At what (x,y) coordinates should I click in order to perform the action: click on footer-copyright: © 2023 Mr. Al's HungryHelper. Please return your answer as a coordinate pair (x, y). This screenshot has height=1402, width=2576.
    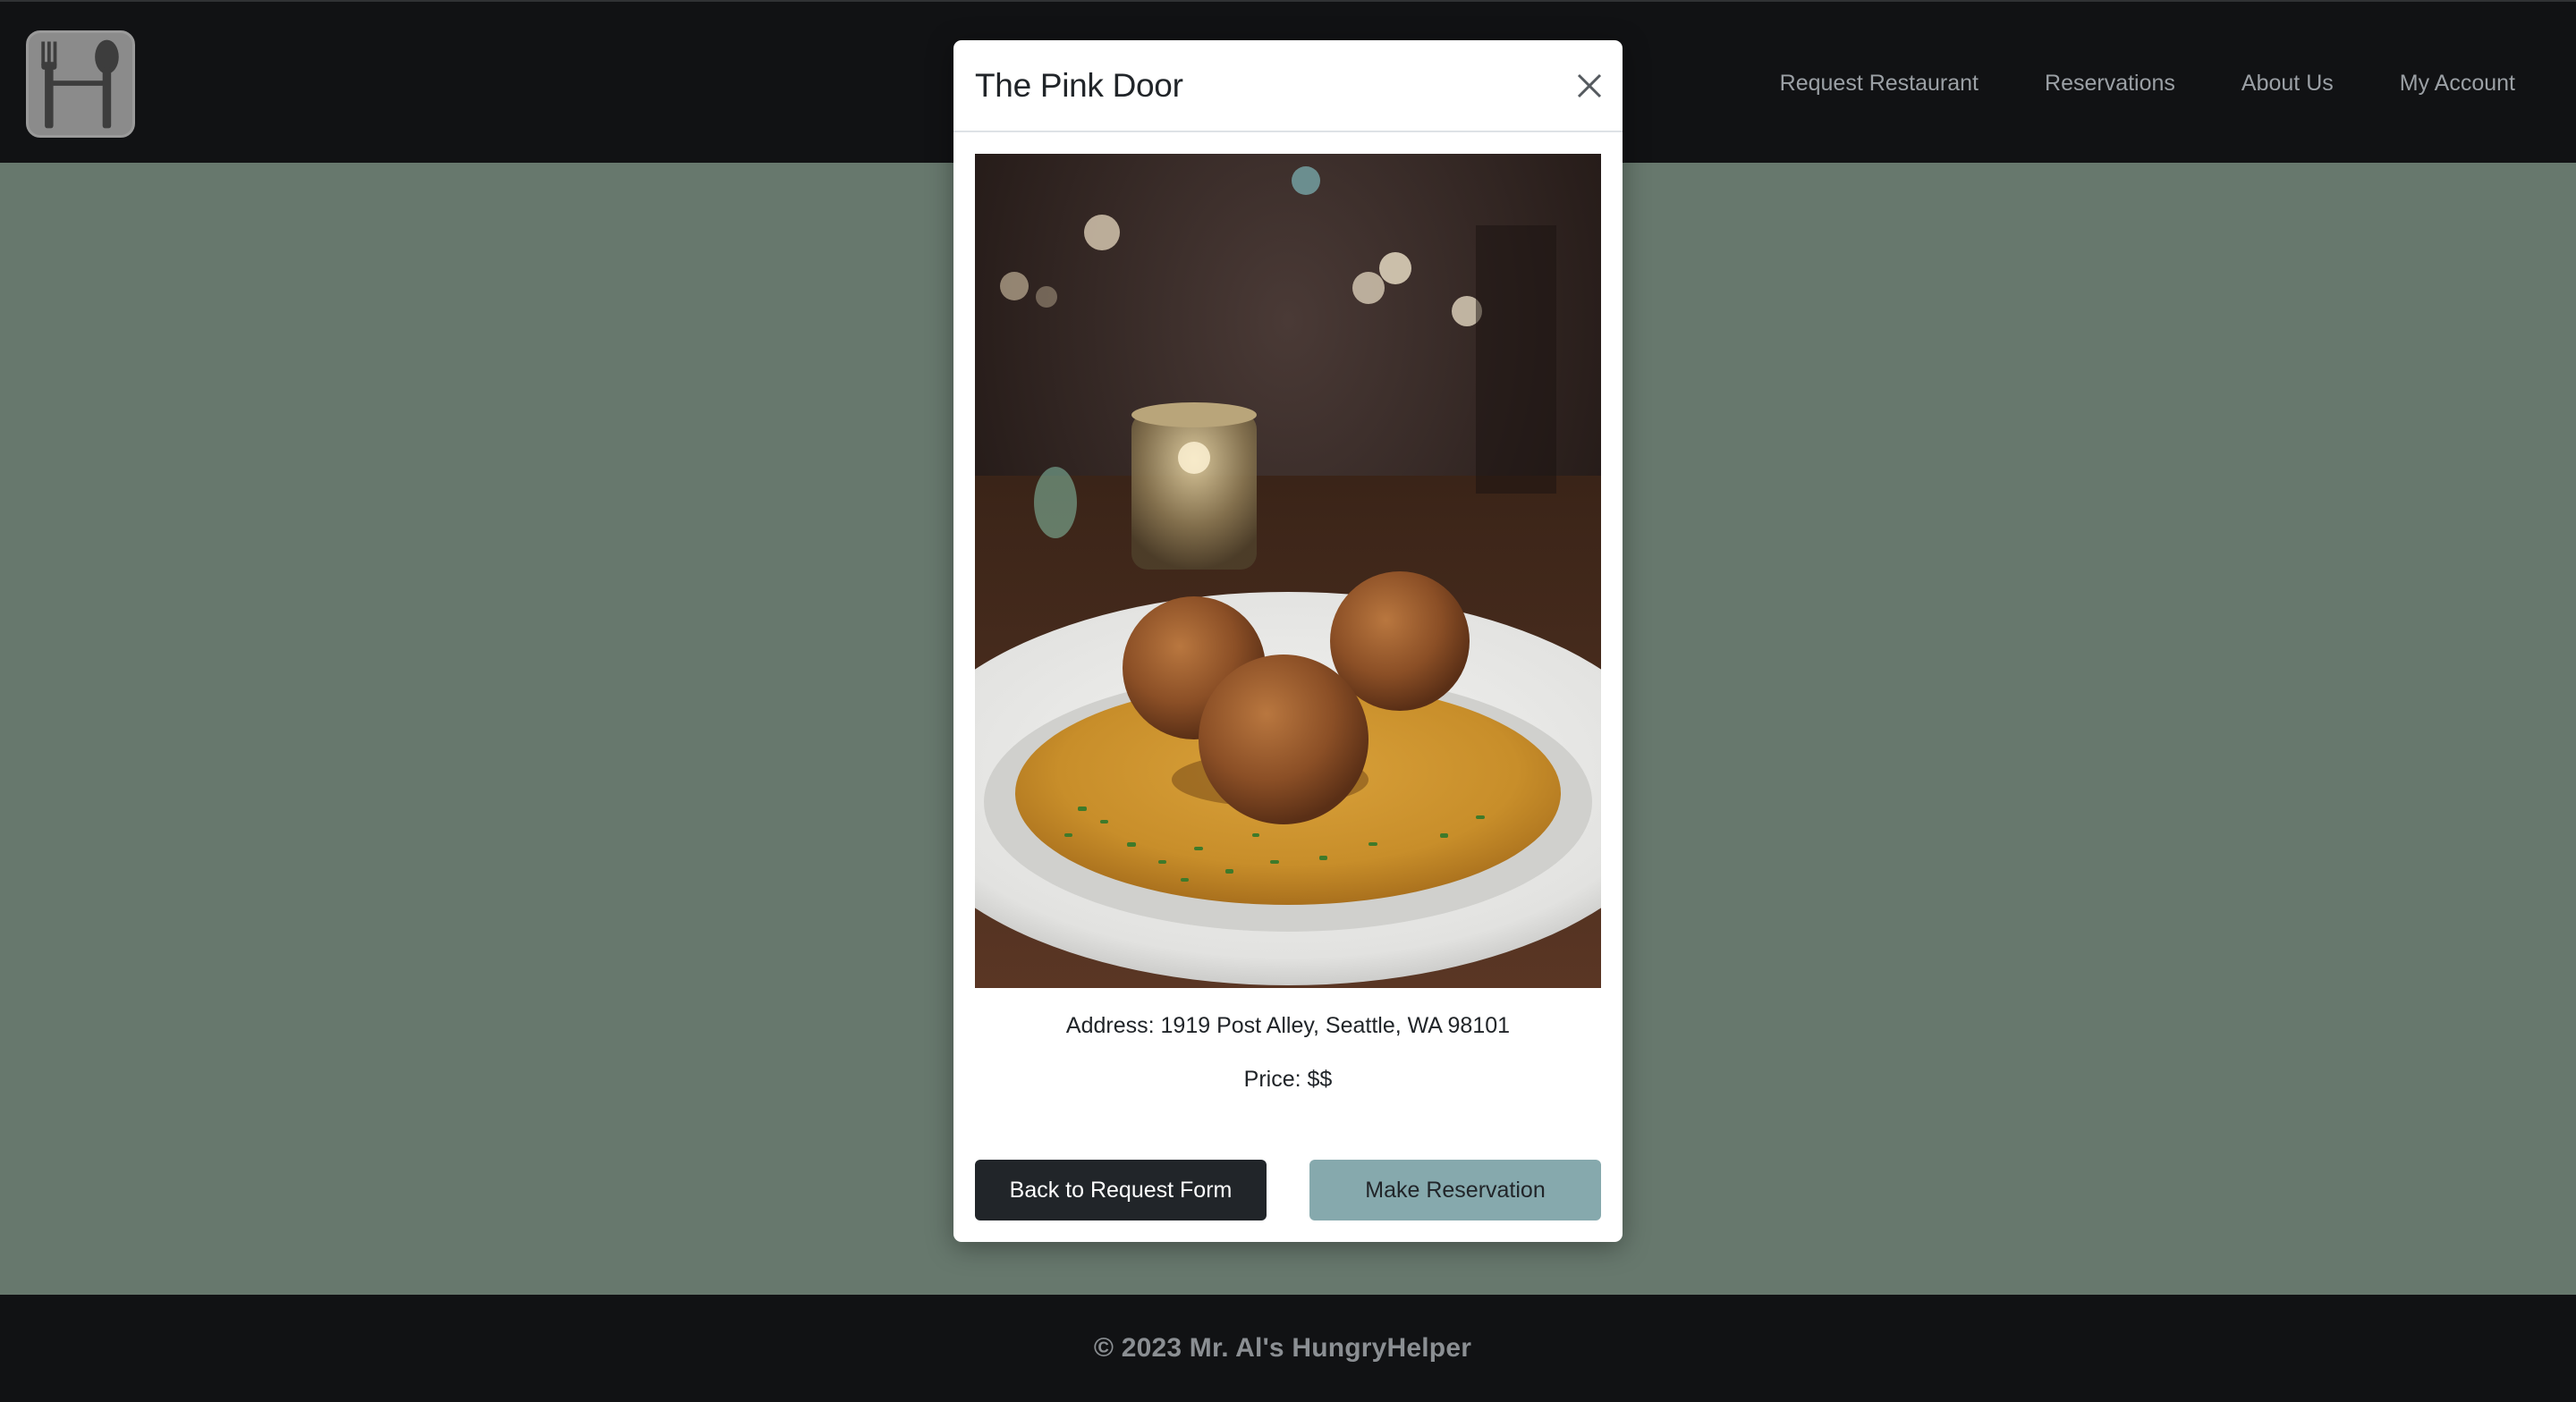
    Looking at the image, I should click on (1282, 1348).